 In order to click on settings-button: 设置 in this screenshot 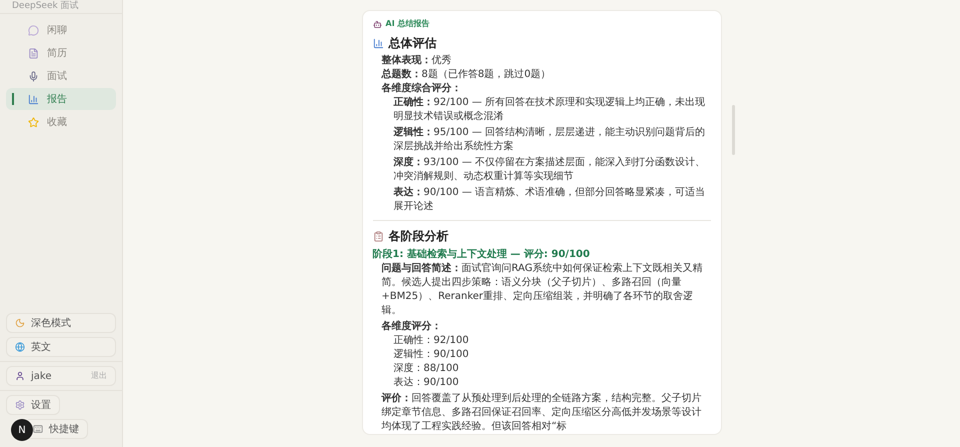, I will do `click(33, 405)`.